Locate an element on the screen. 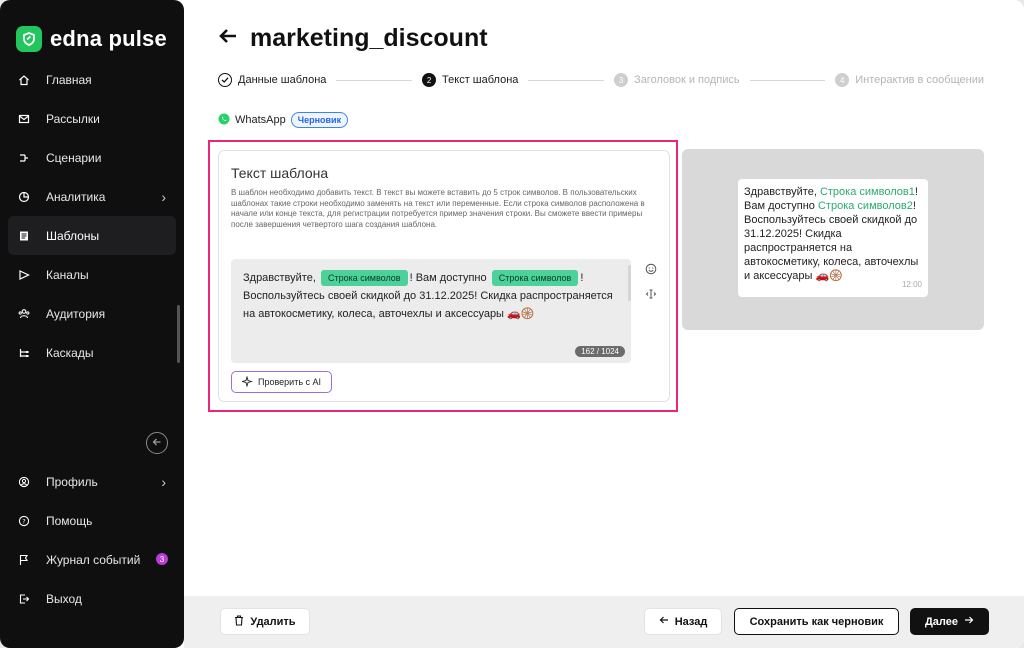 The height and width of the screenshot is (648, 1024). sidebar-item-label: Журнал событий is located at coordinates (93, 559).